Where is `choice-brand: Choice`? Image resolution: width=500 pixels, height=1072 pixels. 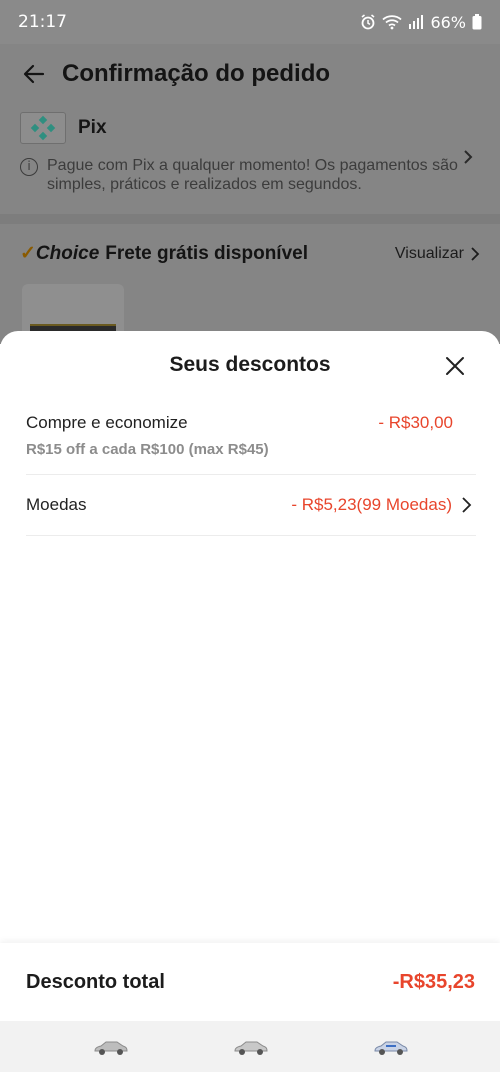 choice-brand: Choice is located at coordinates (67, 253).